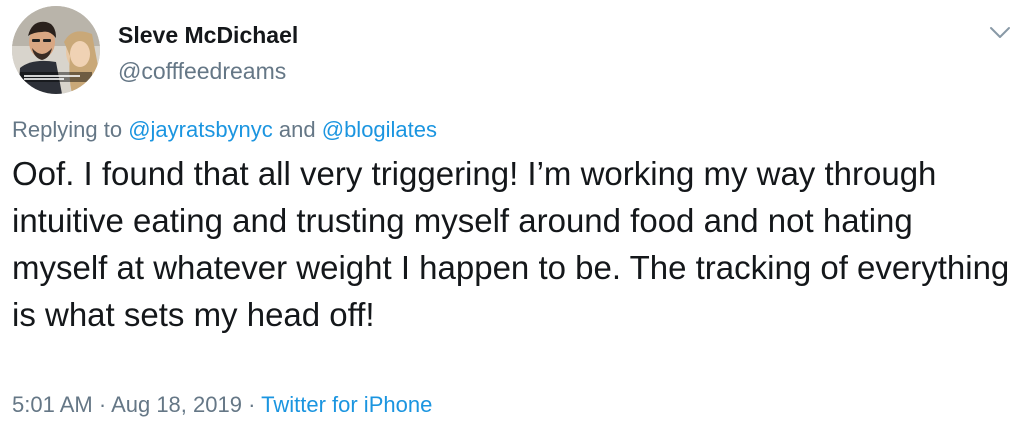 The height and width of the screenshot is (437, 1024). Describe the element at coordinates (52, 404) in the screenshot. I see `tweet-time: 5:01 AM` at that location.